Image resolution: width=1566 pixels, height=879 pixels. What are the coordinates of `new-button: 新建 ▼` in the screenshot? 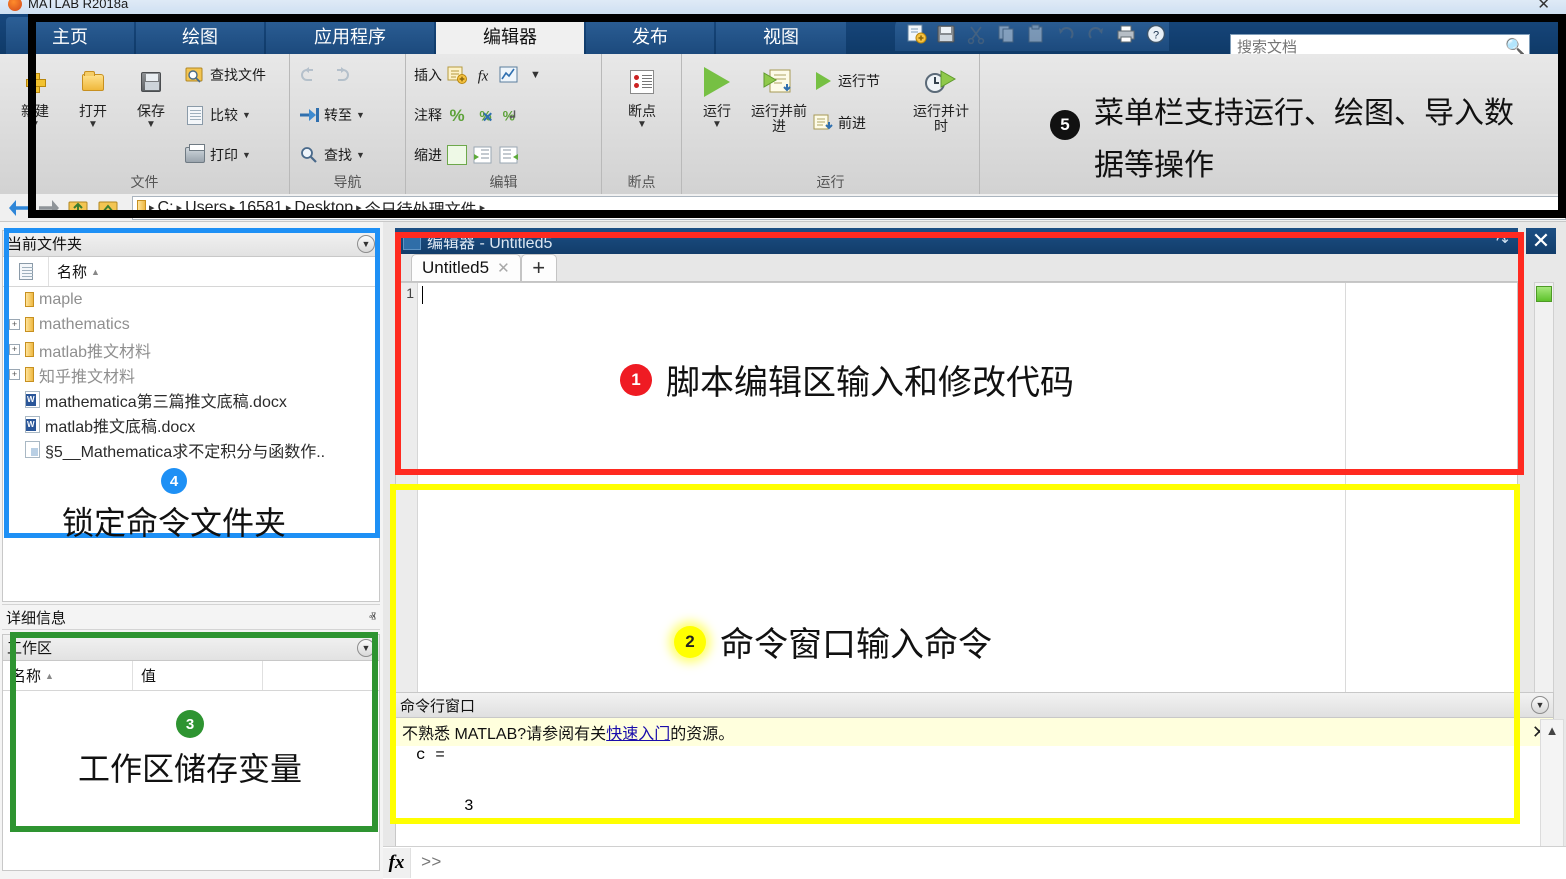 It's located at (35, 95).